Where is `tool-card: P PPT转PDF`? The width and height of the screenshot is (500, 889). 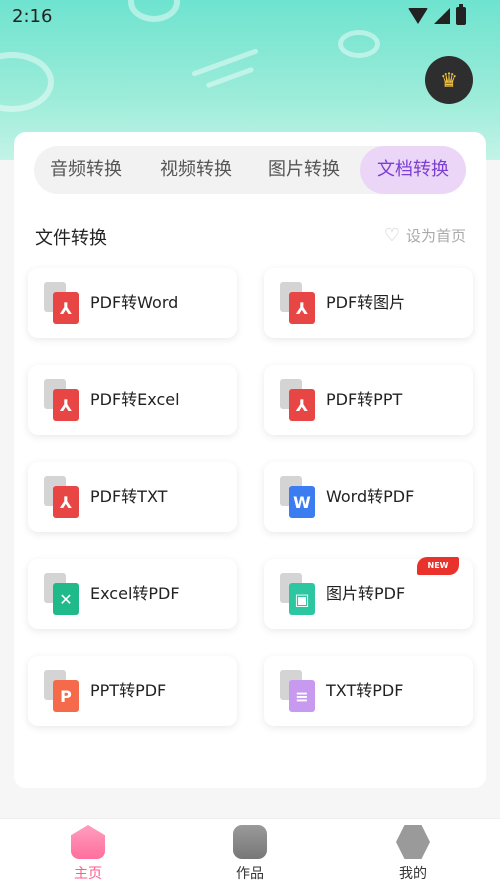
tool-card: P PPT转PDF is located at coordinates (132, 691).